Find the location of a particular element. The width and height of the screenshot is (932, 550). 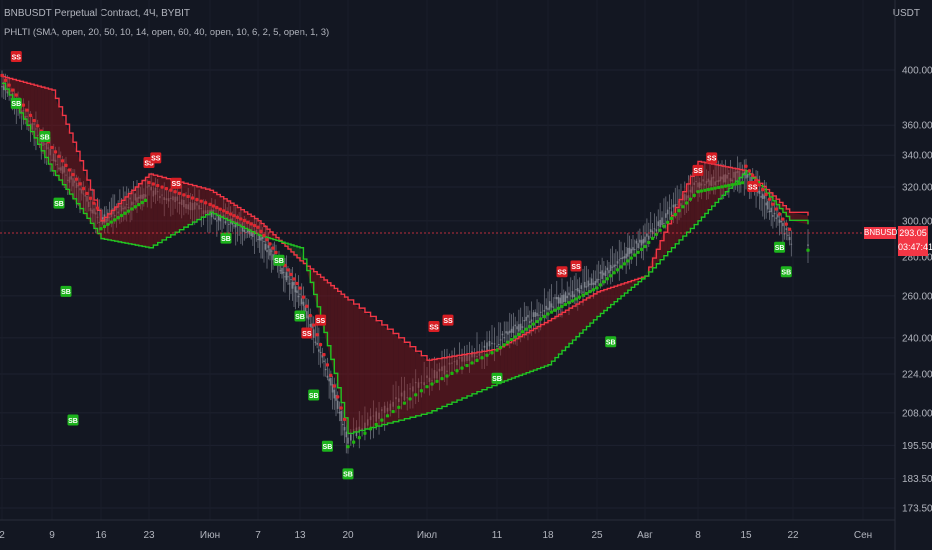

x-tick-label: 7 is located at coordinates (258, 535).